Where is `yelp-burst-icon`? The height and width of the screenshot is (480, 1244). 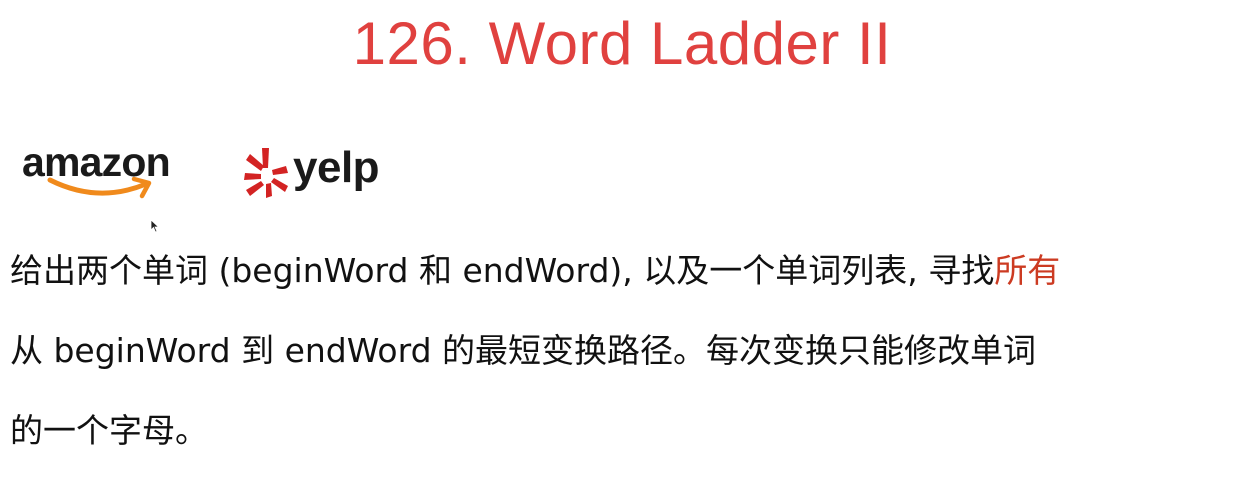 yelp-burst-icon is located at coordinates (266, 173).